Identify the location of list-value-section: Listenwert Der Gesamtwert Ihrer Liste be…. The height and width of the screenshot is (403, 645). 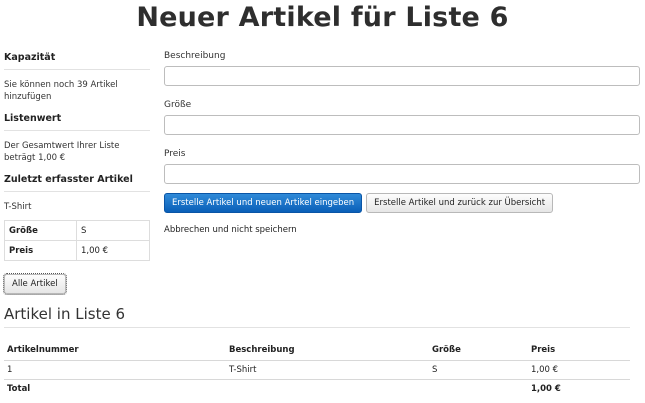
(77, 138).